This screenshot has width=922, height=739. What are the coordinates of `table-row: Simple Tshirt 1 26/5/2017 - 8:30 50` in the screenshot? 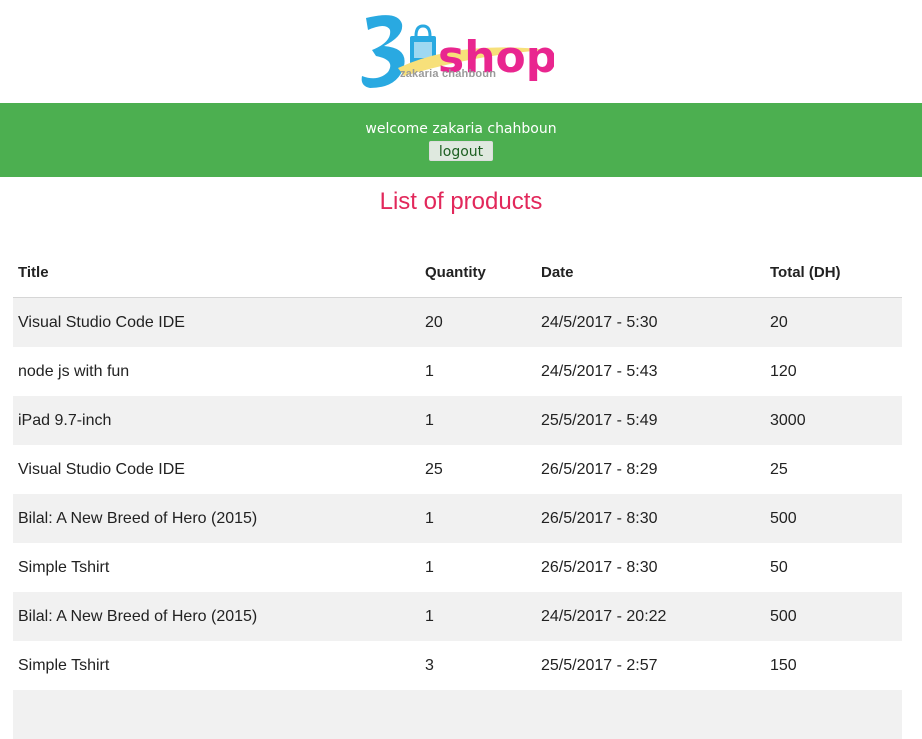 It's located at (457, 567).